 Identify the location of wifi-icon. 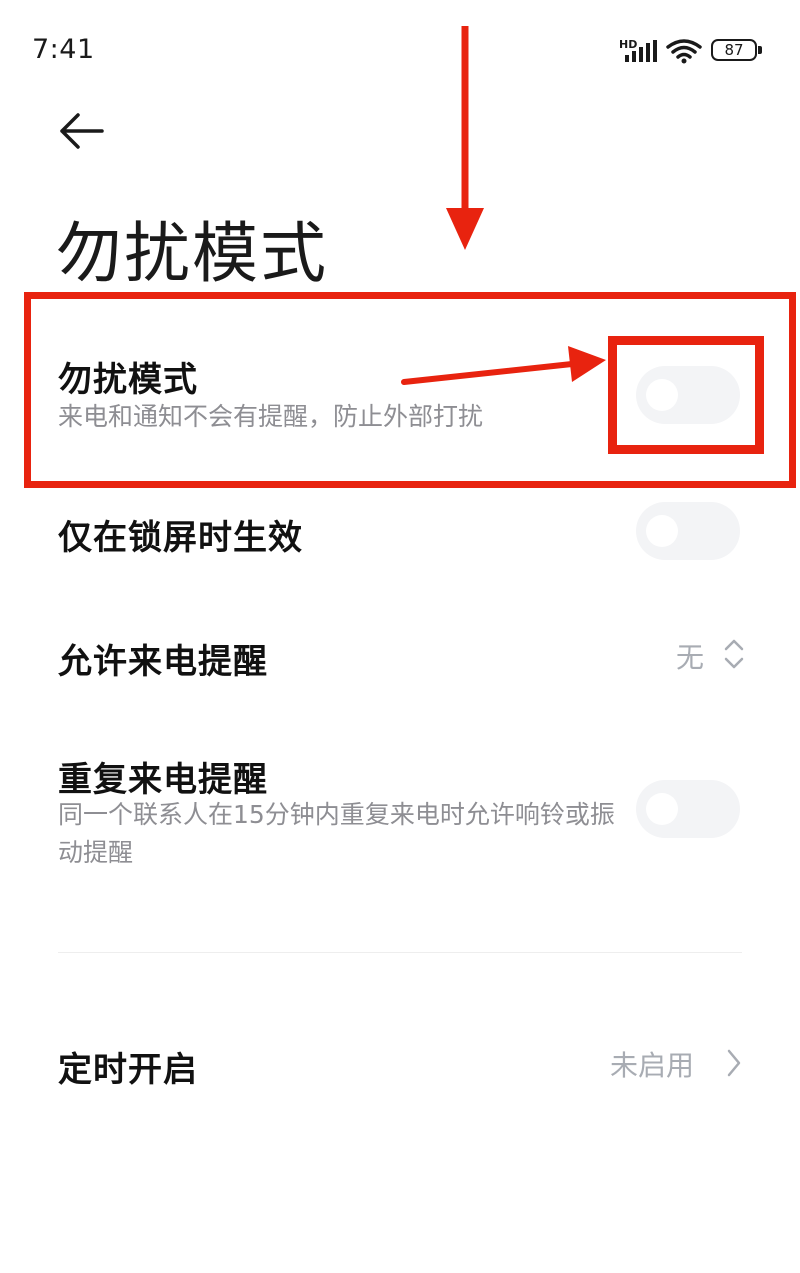
(684, 51).